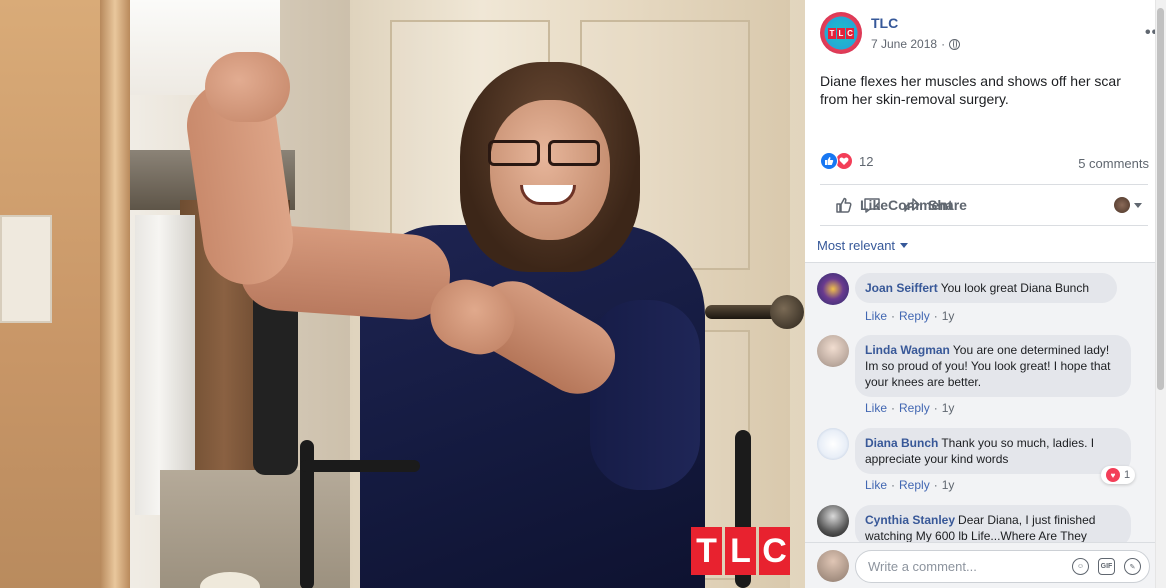 This screenshot has width=1166, height=588. I want to click on avatar-letter: L, so click(841, 33).